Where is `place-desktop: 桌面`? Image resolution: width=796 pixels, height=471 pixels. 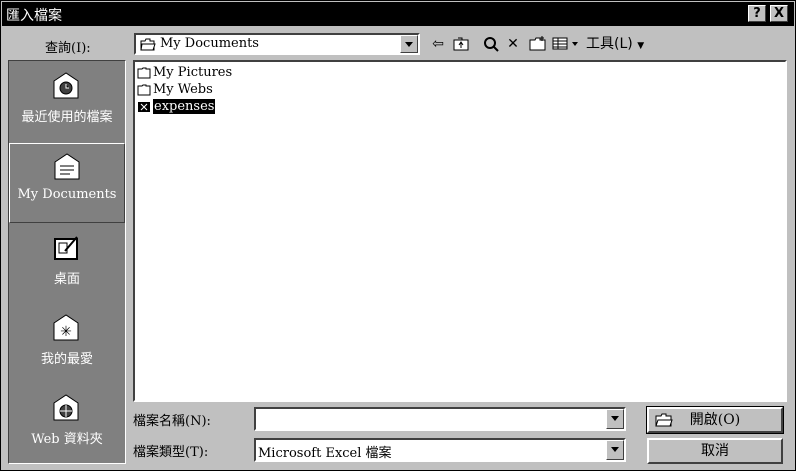 place-desktop: 桌面 is located at coordinates (67, 265).